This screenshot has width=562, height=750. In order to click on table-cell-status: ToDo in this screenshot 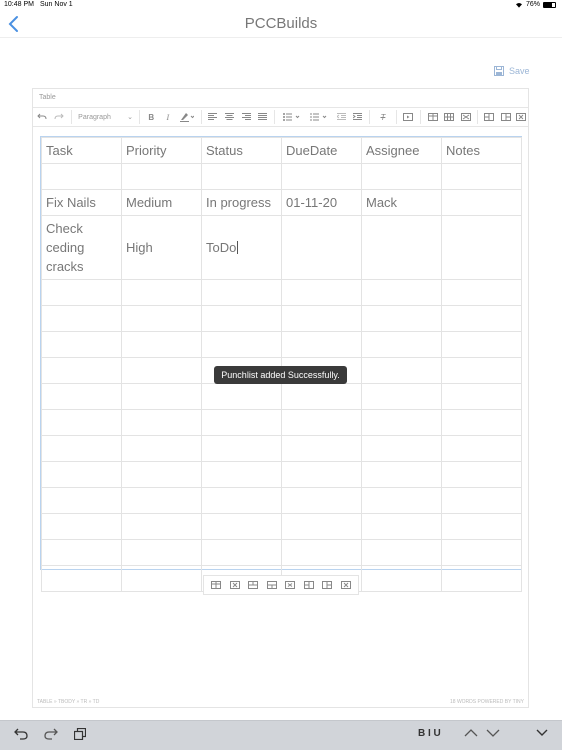, I will do `click(241, 247)`.